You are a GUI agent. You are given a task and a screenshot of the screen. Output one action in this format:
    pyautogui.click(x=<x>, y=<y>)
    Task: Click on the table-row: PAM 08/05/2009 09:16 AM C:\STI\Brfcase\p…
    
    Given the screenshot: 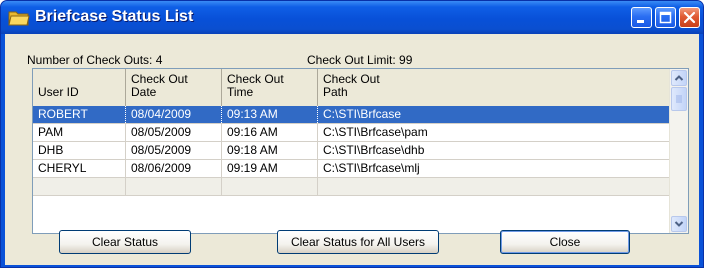 What is the action you would take?
    pyautogui.click(x=351, y=133)
    